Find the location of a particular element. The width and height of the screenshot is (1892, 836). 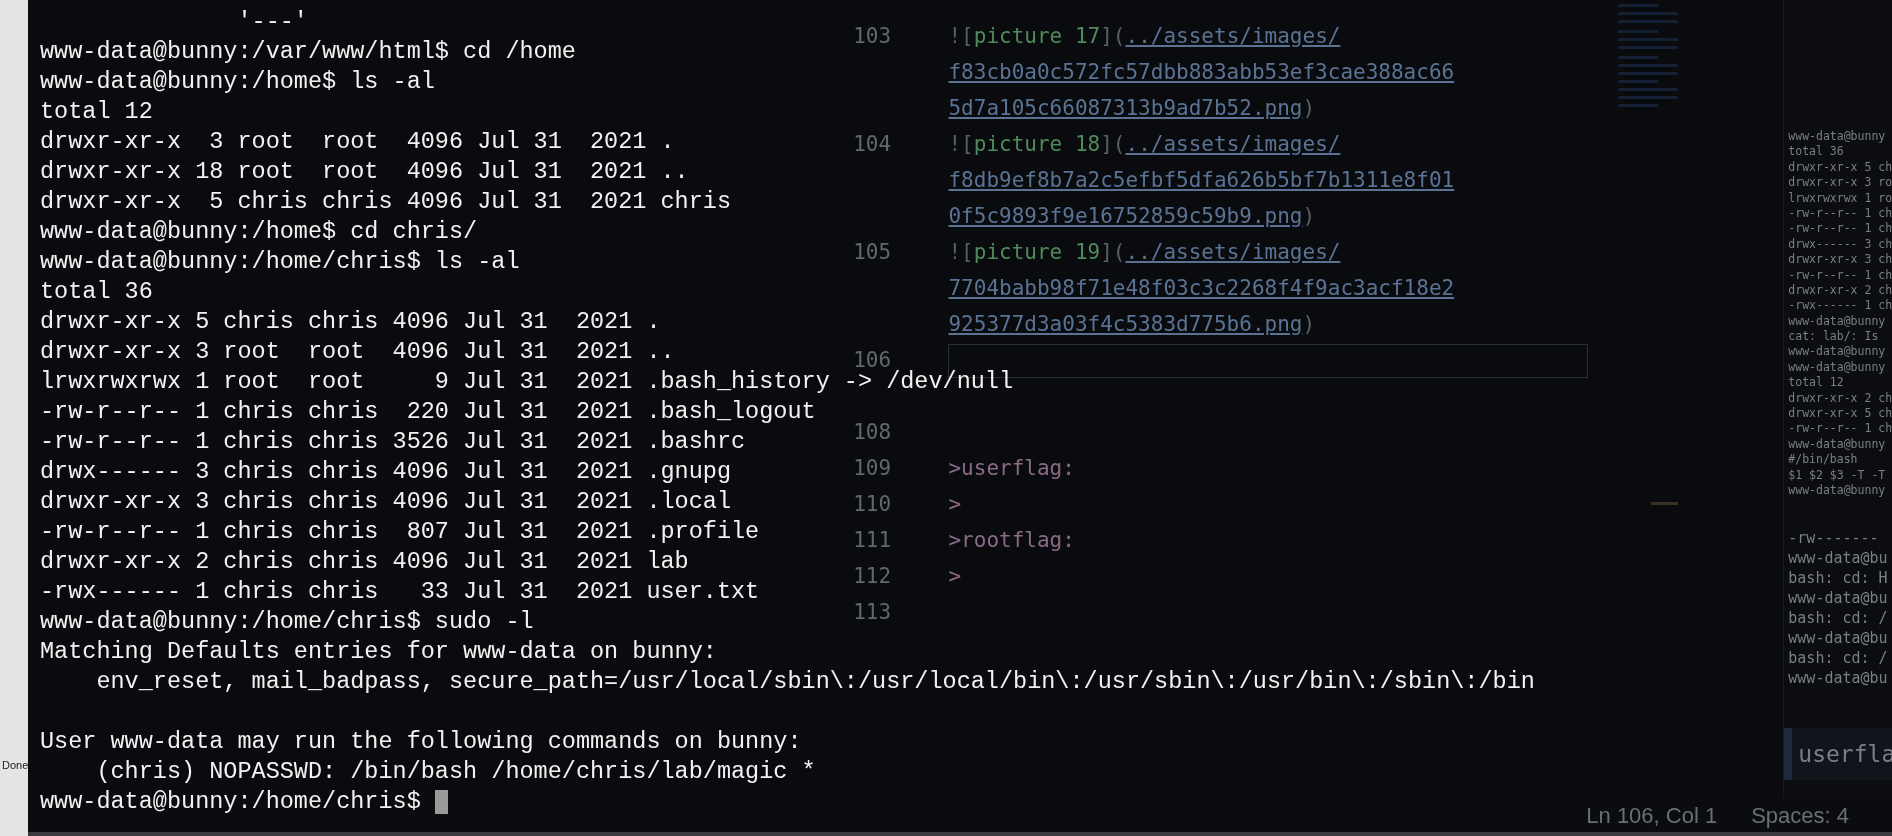

line-number: 111 is located at coordinates (872, 540).